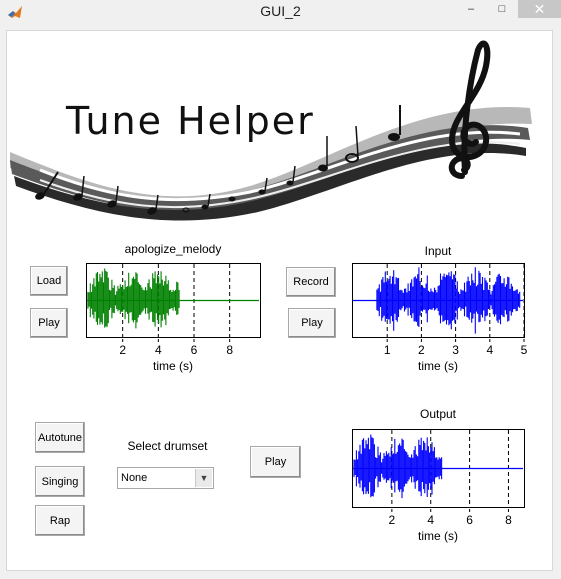  I want to click on input-tick-label: 3, so click(455, 350).